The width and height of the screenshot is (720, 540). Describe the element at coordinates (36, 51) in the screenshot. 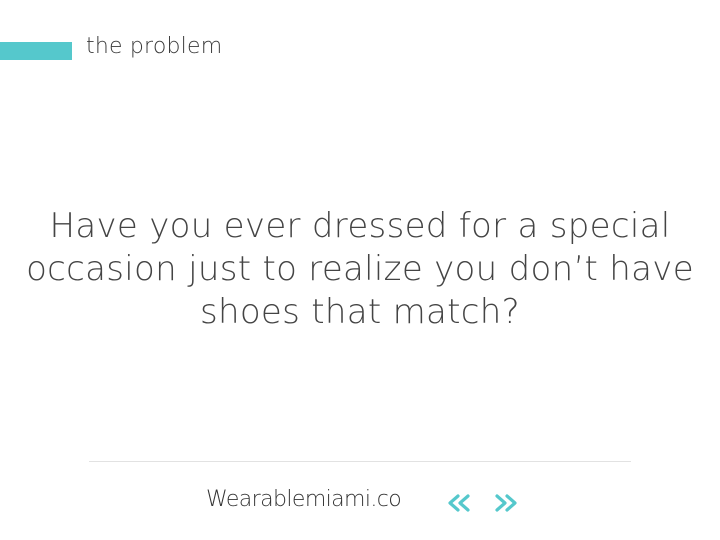

I see `accent-bar` at that location.